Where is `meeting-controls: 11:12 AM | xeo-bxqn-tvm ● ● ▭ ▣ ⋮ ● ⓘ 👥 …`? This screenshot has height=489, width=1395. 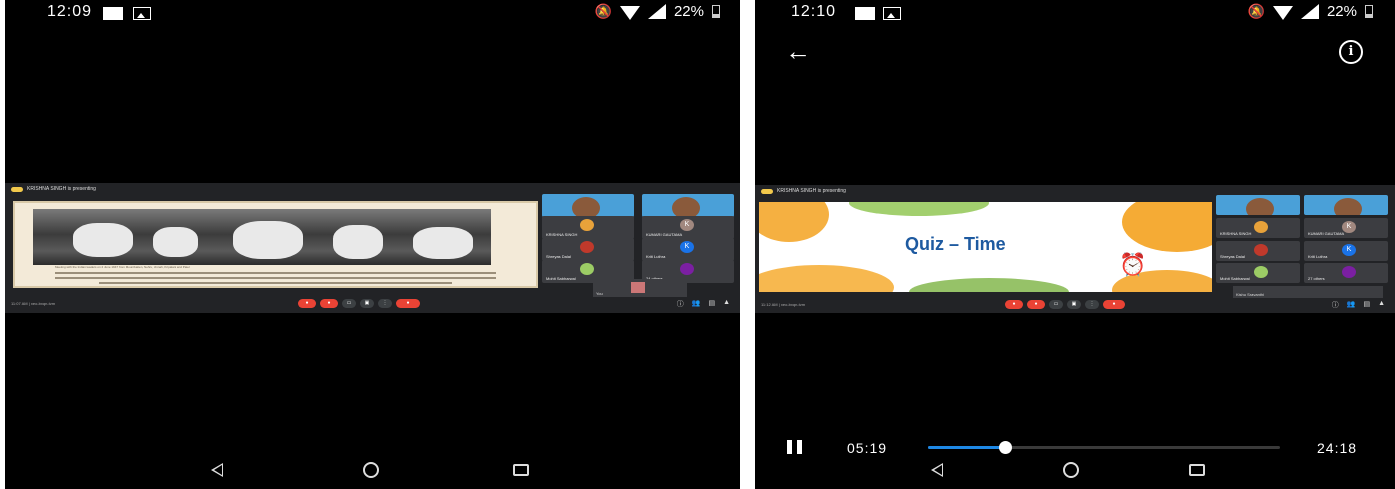
meeting-controls: 11:12 AM | xeo-bxqn-tvm ● ● ▭ ▣ ⋮ ● ⓘ 👥 … is located at coordinates (1075, 305).